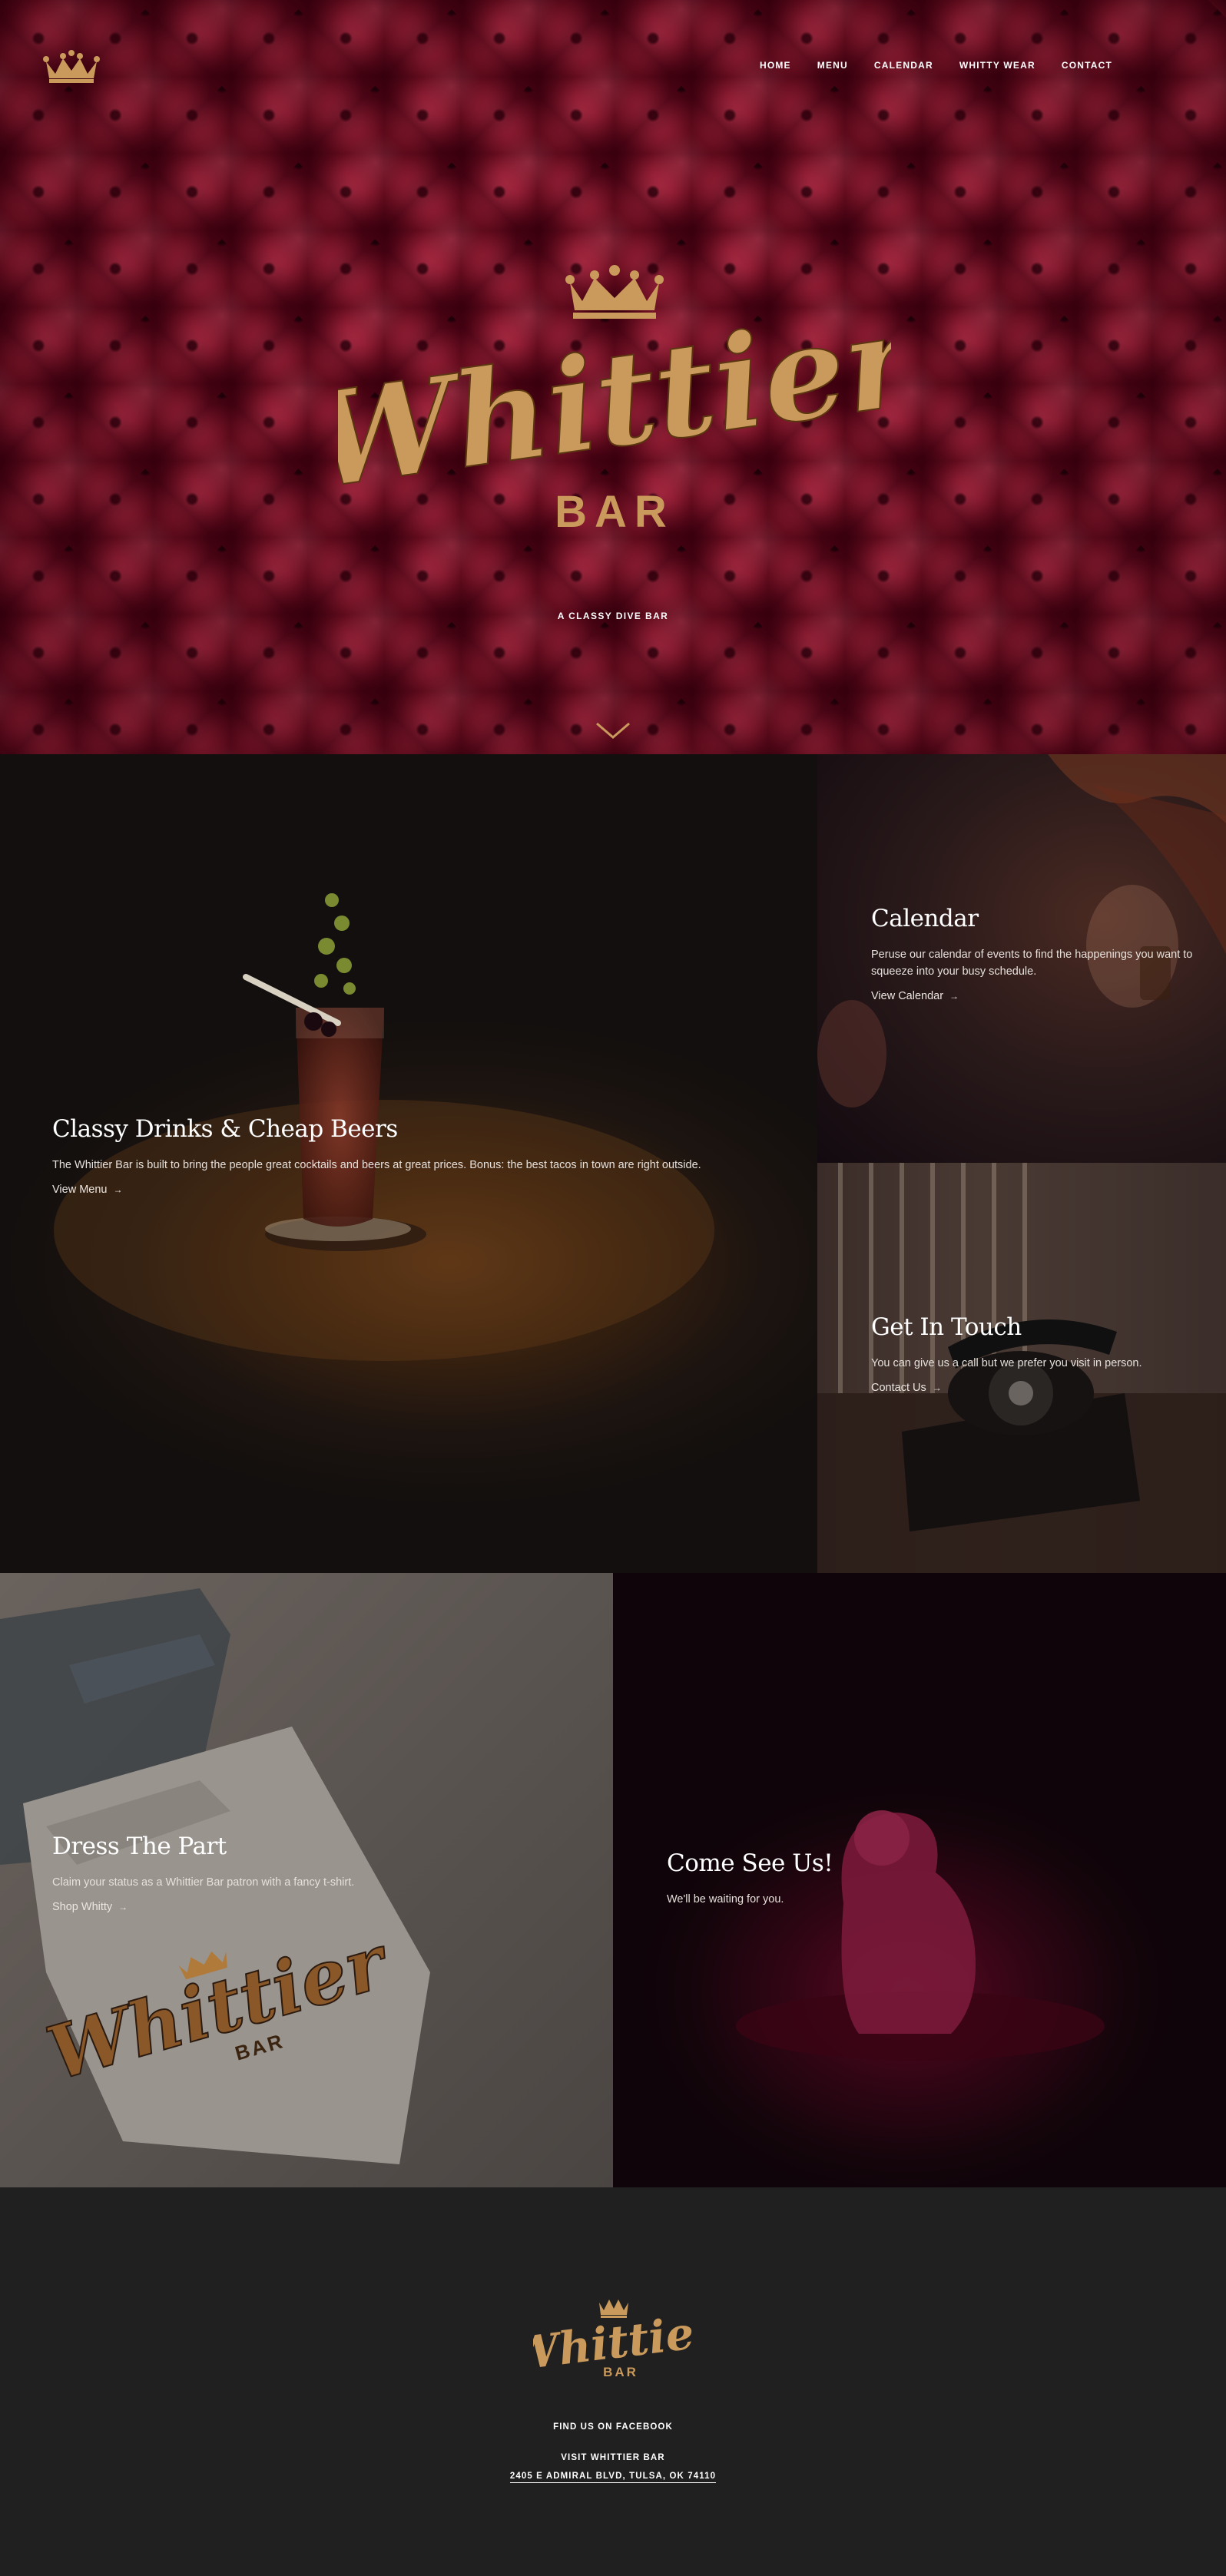 This screenshot has width=1226, height=2576. Describe the element at coordinates (613, 730) in the screenshot. I see `chevron-down-icon` at that location.